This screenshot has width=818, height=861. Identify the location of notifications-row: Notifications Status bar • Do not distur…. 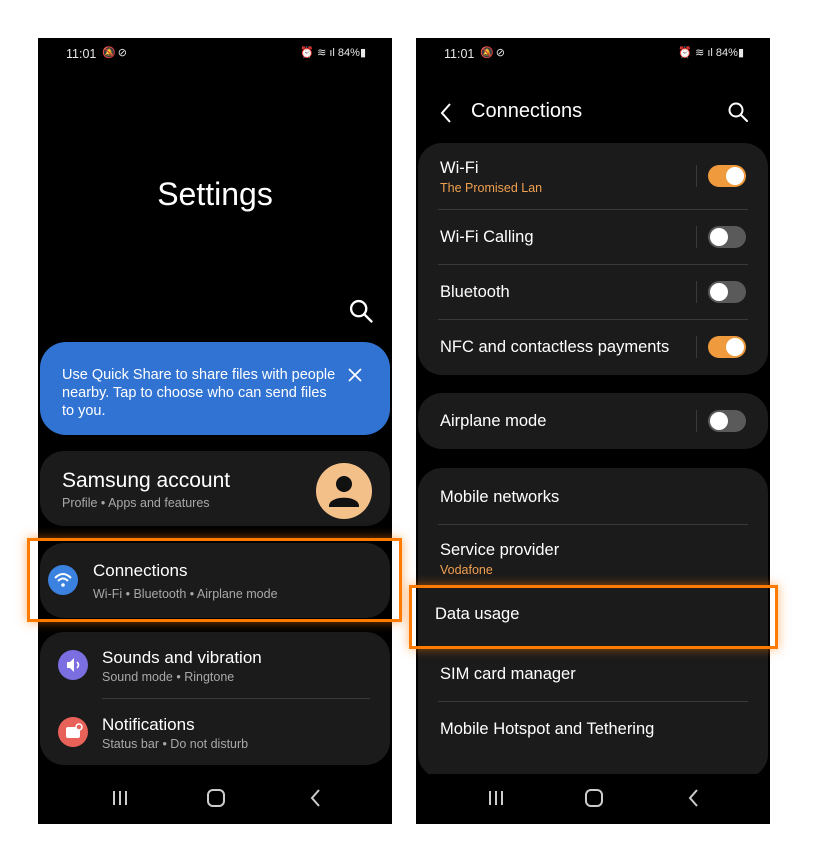
(215, 732).